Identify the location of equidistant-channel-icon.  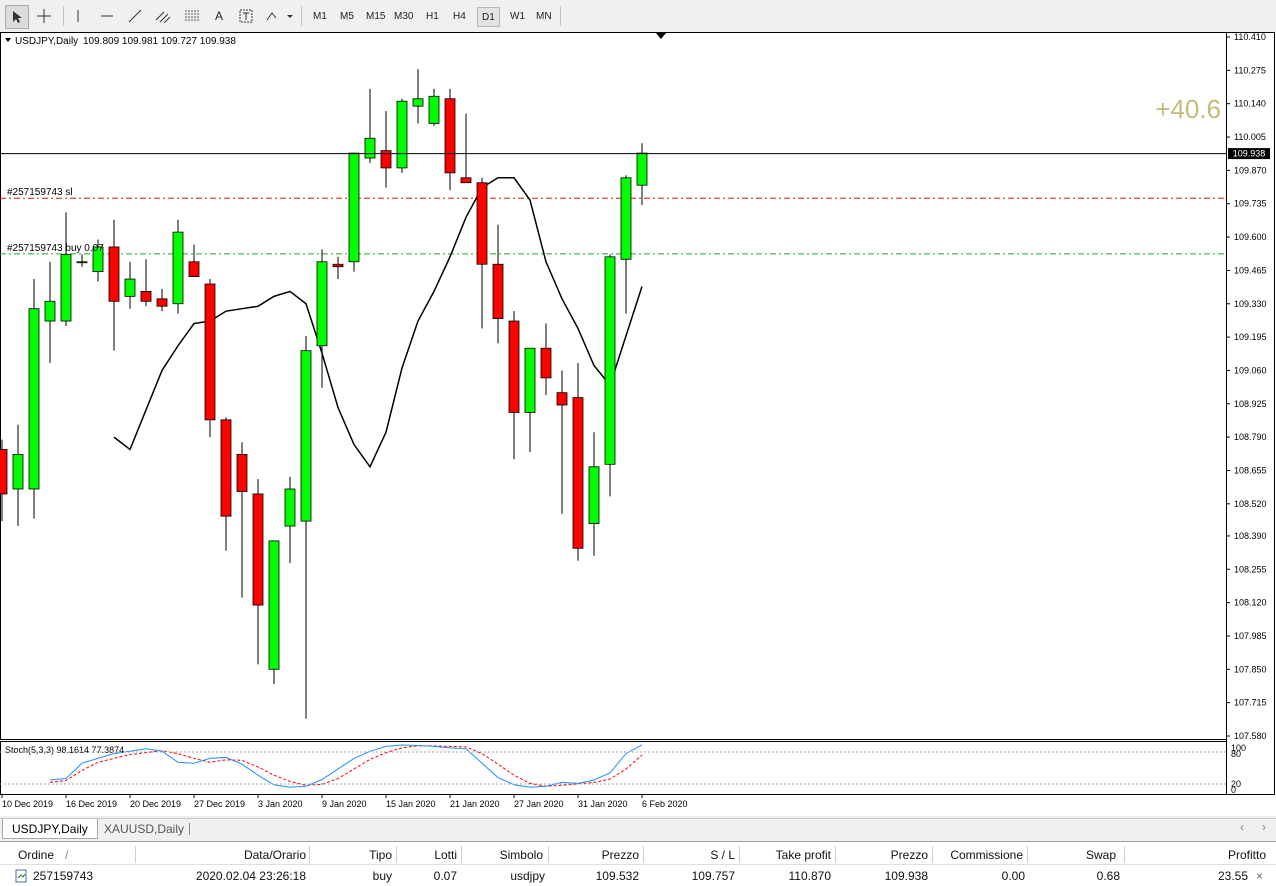
(163, 16).